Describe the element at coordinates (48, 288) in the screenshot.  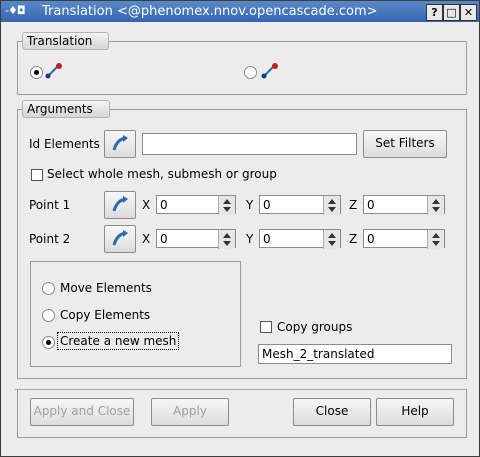
I see `move-elements-radio` at that location.